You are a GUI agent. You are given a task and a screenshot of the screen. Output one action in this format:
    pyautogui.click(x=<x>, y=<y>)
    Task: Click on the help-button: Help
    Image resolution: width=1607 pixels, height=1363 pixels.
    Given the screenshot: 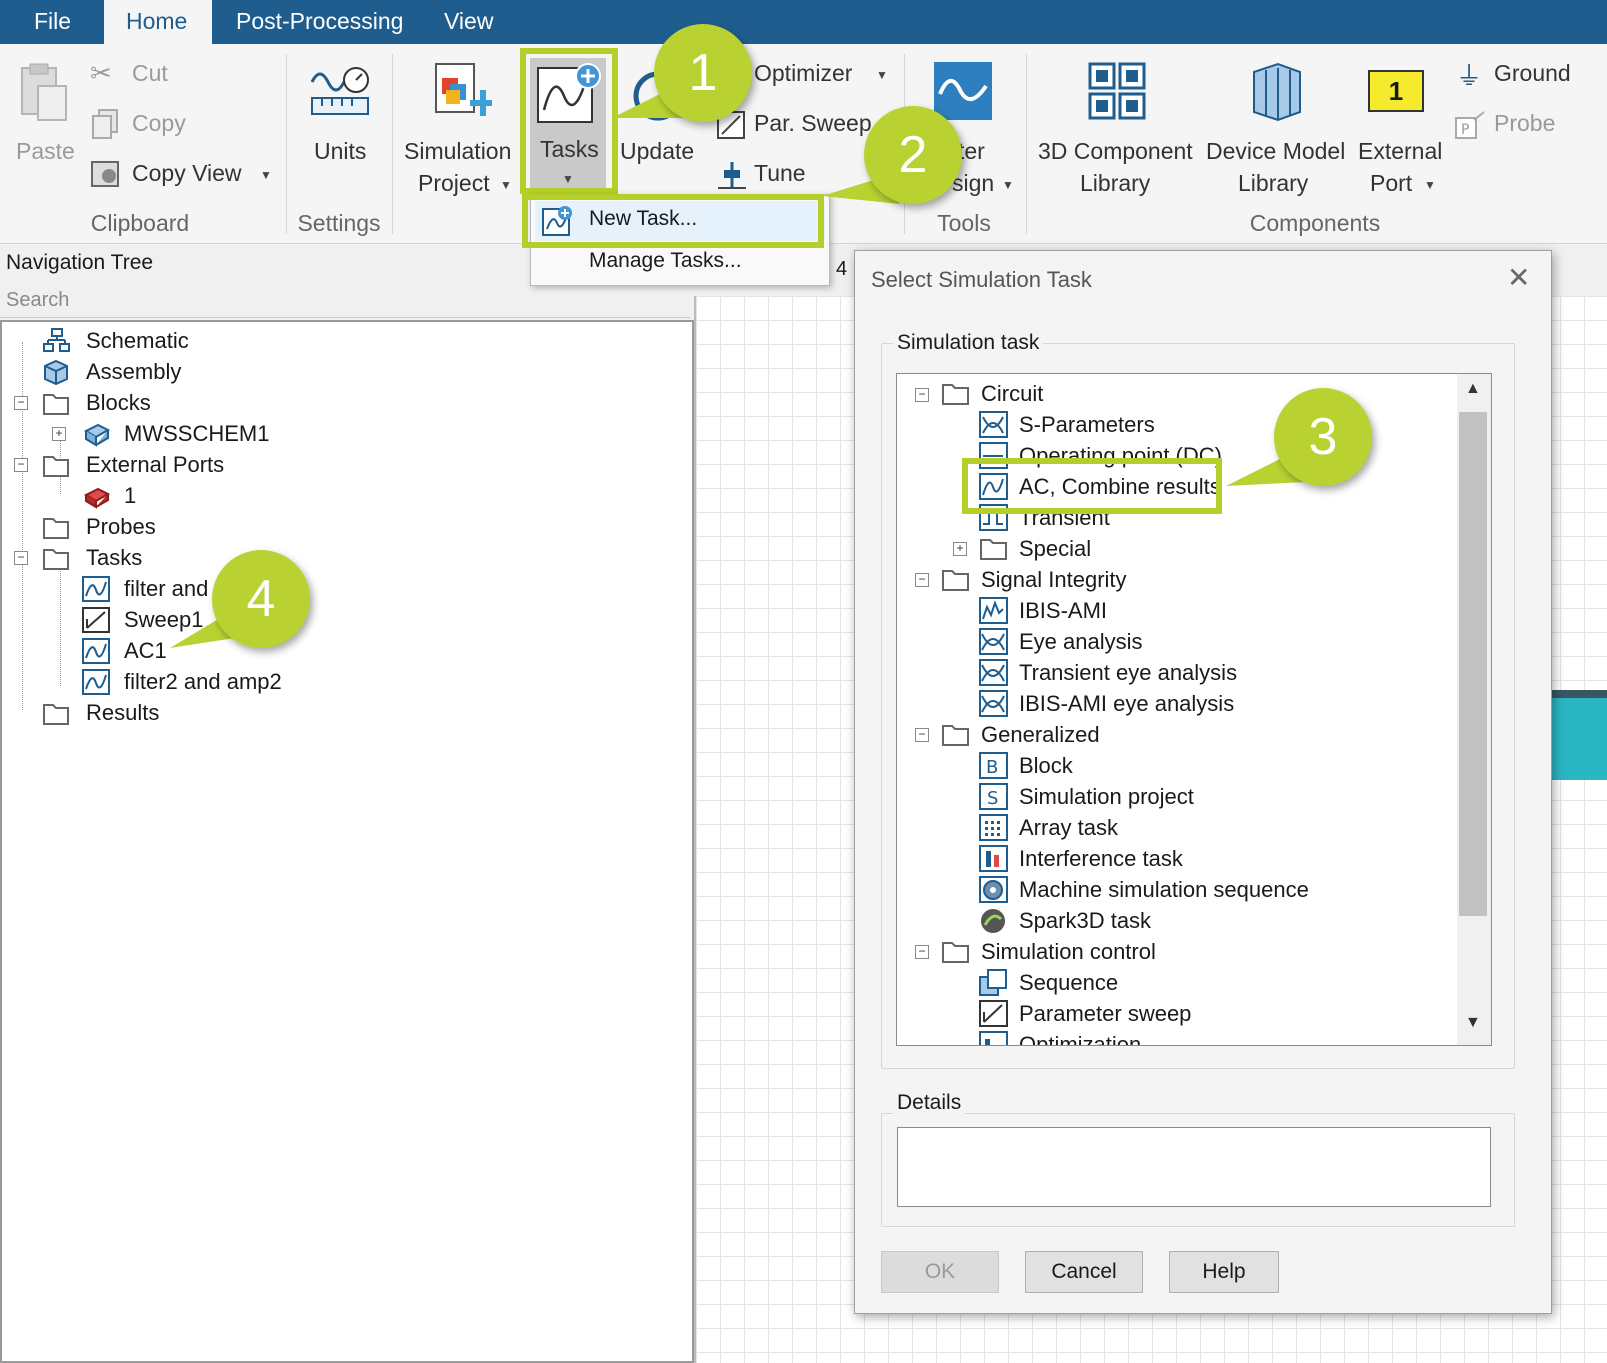 What is the action you would take?
    pyautogui.click(x=1224, y=1272)
    